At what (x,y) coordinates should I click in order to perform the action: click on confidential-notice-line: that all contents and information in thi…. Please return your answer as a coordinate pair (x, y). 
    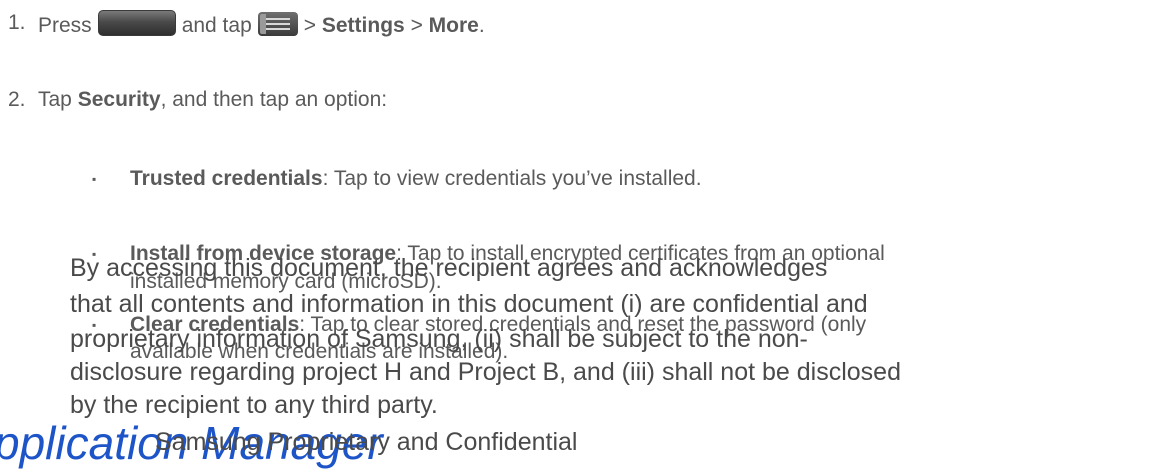
    Looking at the image, I should click on (469, 304).